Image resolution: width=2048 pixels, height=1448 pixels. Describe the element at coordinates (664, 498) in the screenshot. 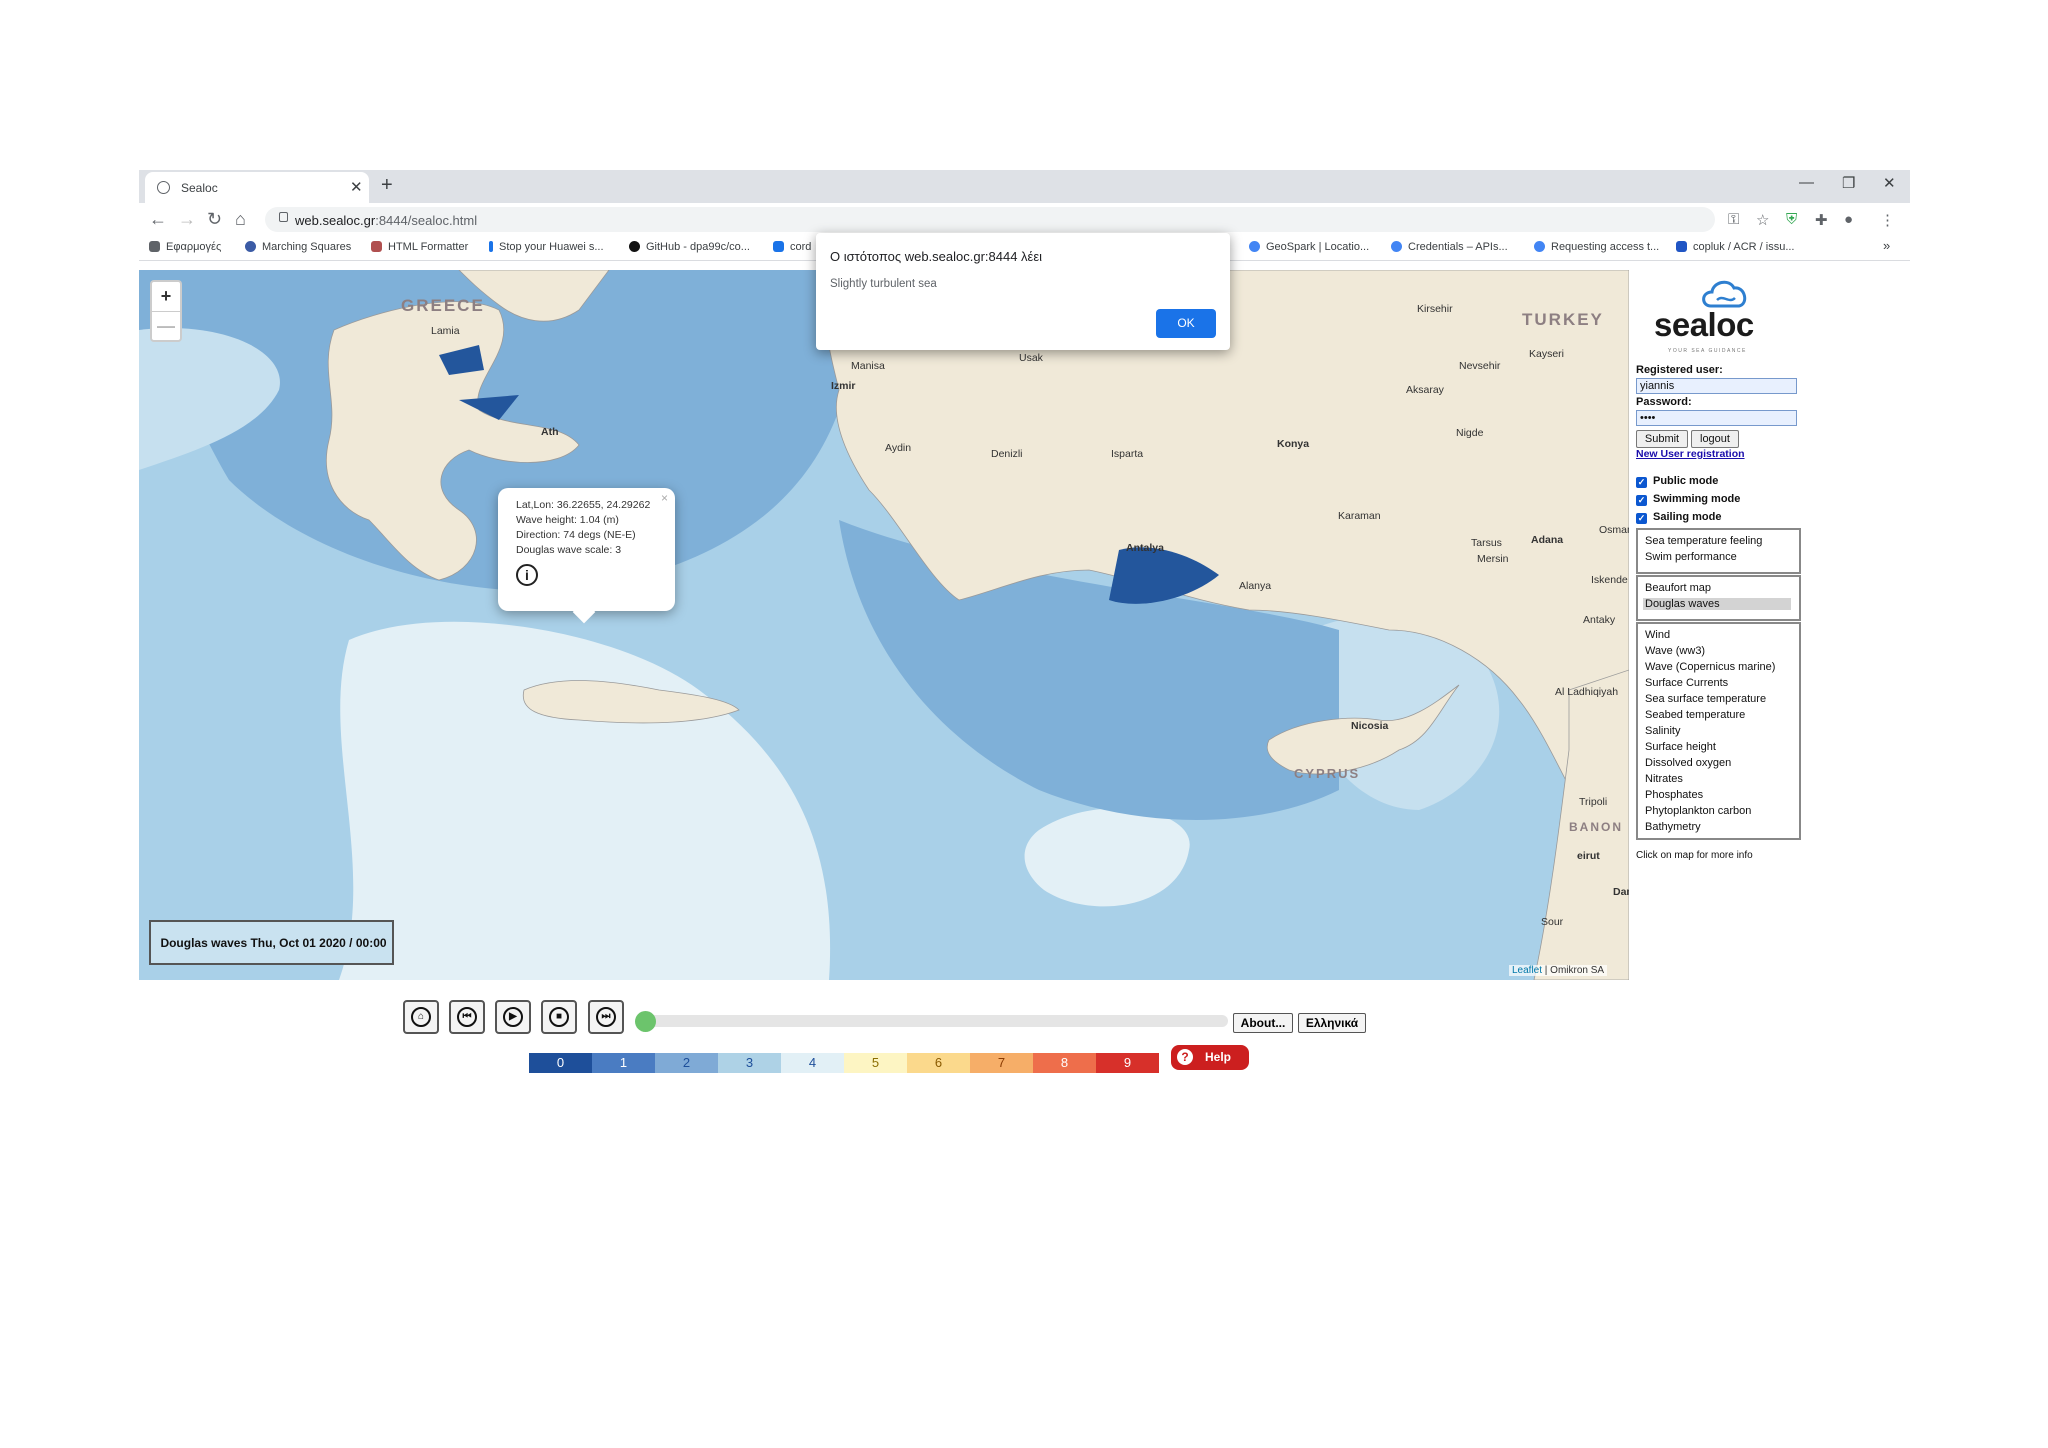

I see `close-icon: ×` at that location.